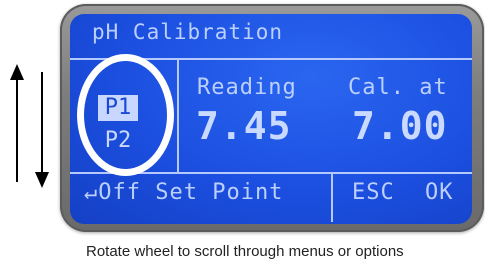 The height and width of the screenshot is (268, 485). What do you see at coordinates (188, 32) in the screenshot?
I see `screen-title: pH Calibration` at bounding box center [188, 32].